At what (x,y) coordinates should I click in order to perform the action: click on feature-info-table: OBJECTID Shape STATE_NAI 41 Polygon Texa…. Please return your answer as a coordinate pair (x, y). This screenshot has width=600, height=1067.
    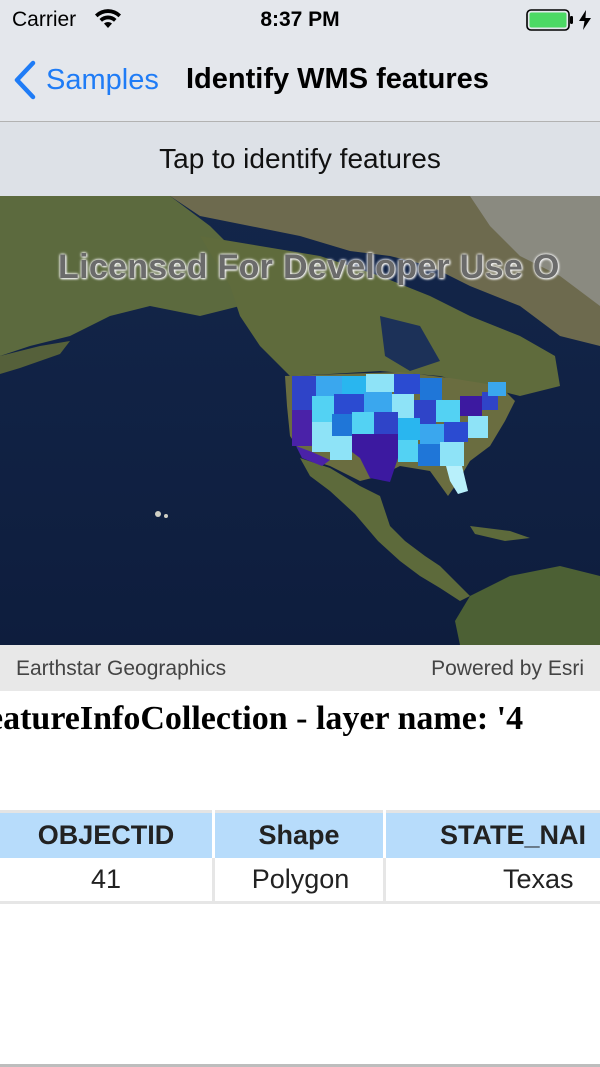
    Looking at the image, I should click on (300, 857).